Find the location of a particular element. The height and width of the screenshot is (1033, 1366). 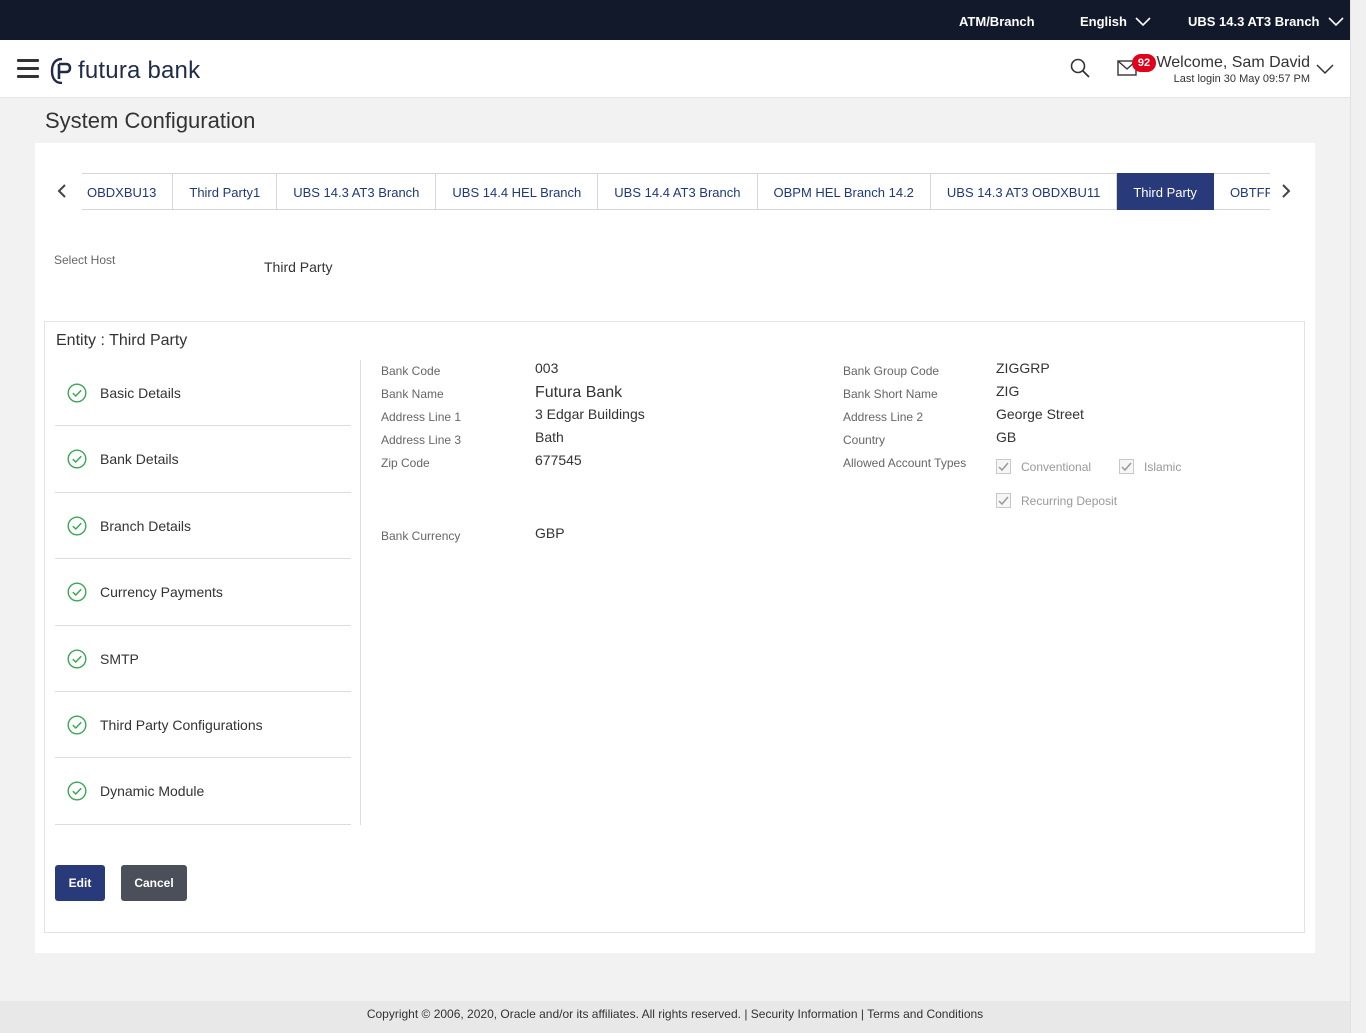

bank-code-value: 003 is located at coordinates (547, 368).